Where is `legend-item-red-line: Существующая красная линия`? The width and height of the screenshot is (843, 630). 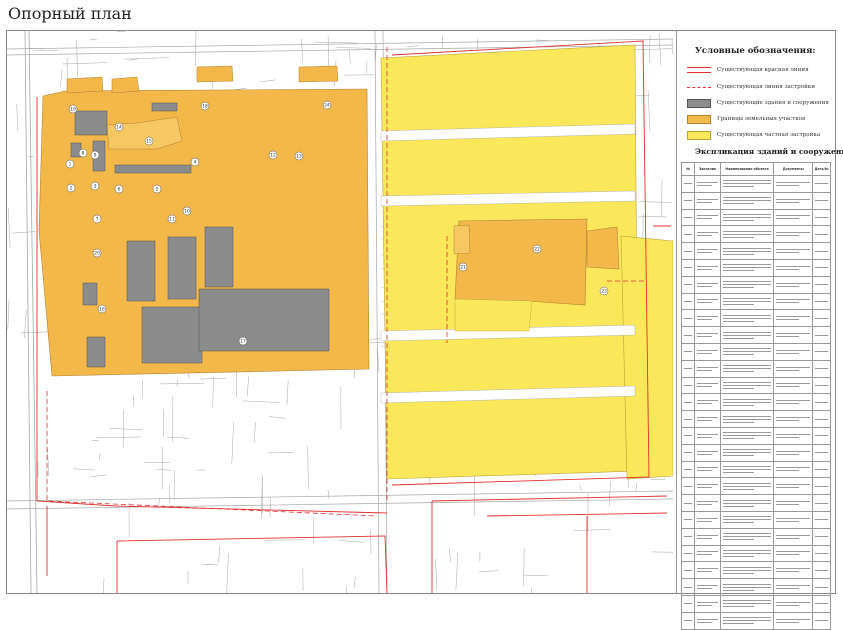
legend-item-red-line: Существующая красная линия is located at coordinates (748, 70).